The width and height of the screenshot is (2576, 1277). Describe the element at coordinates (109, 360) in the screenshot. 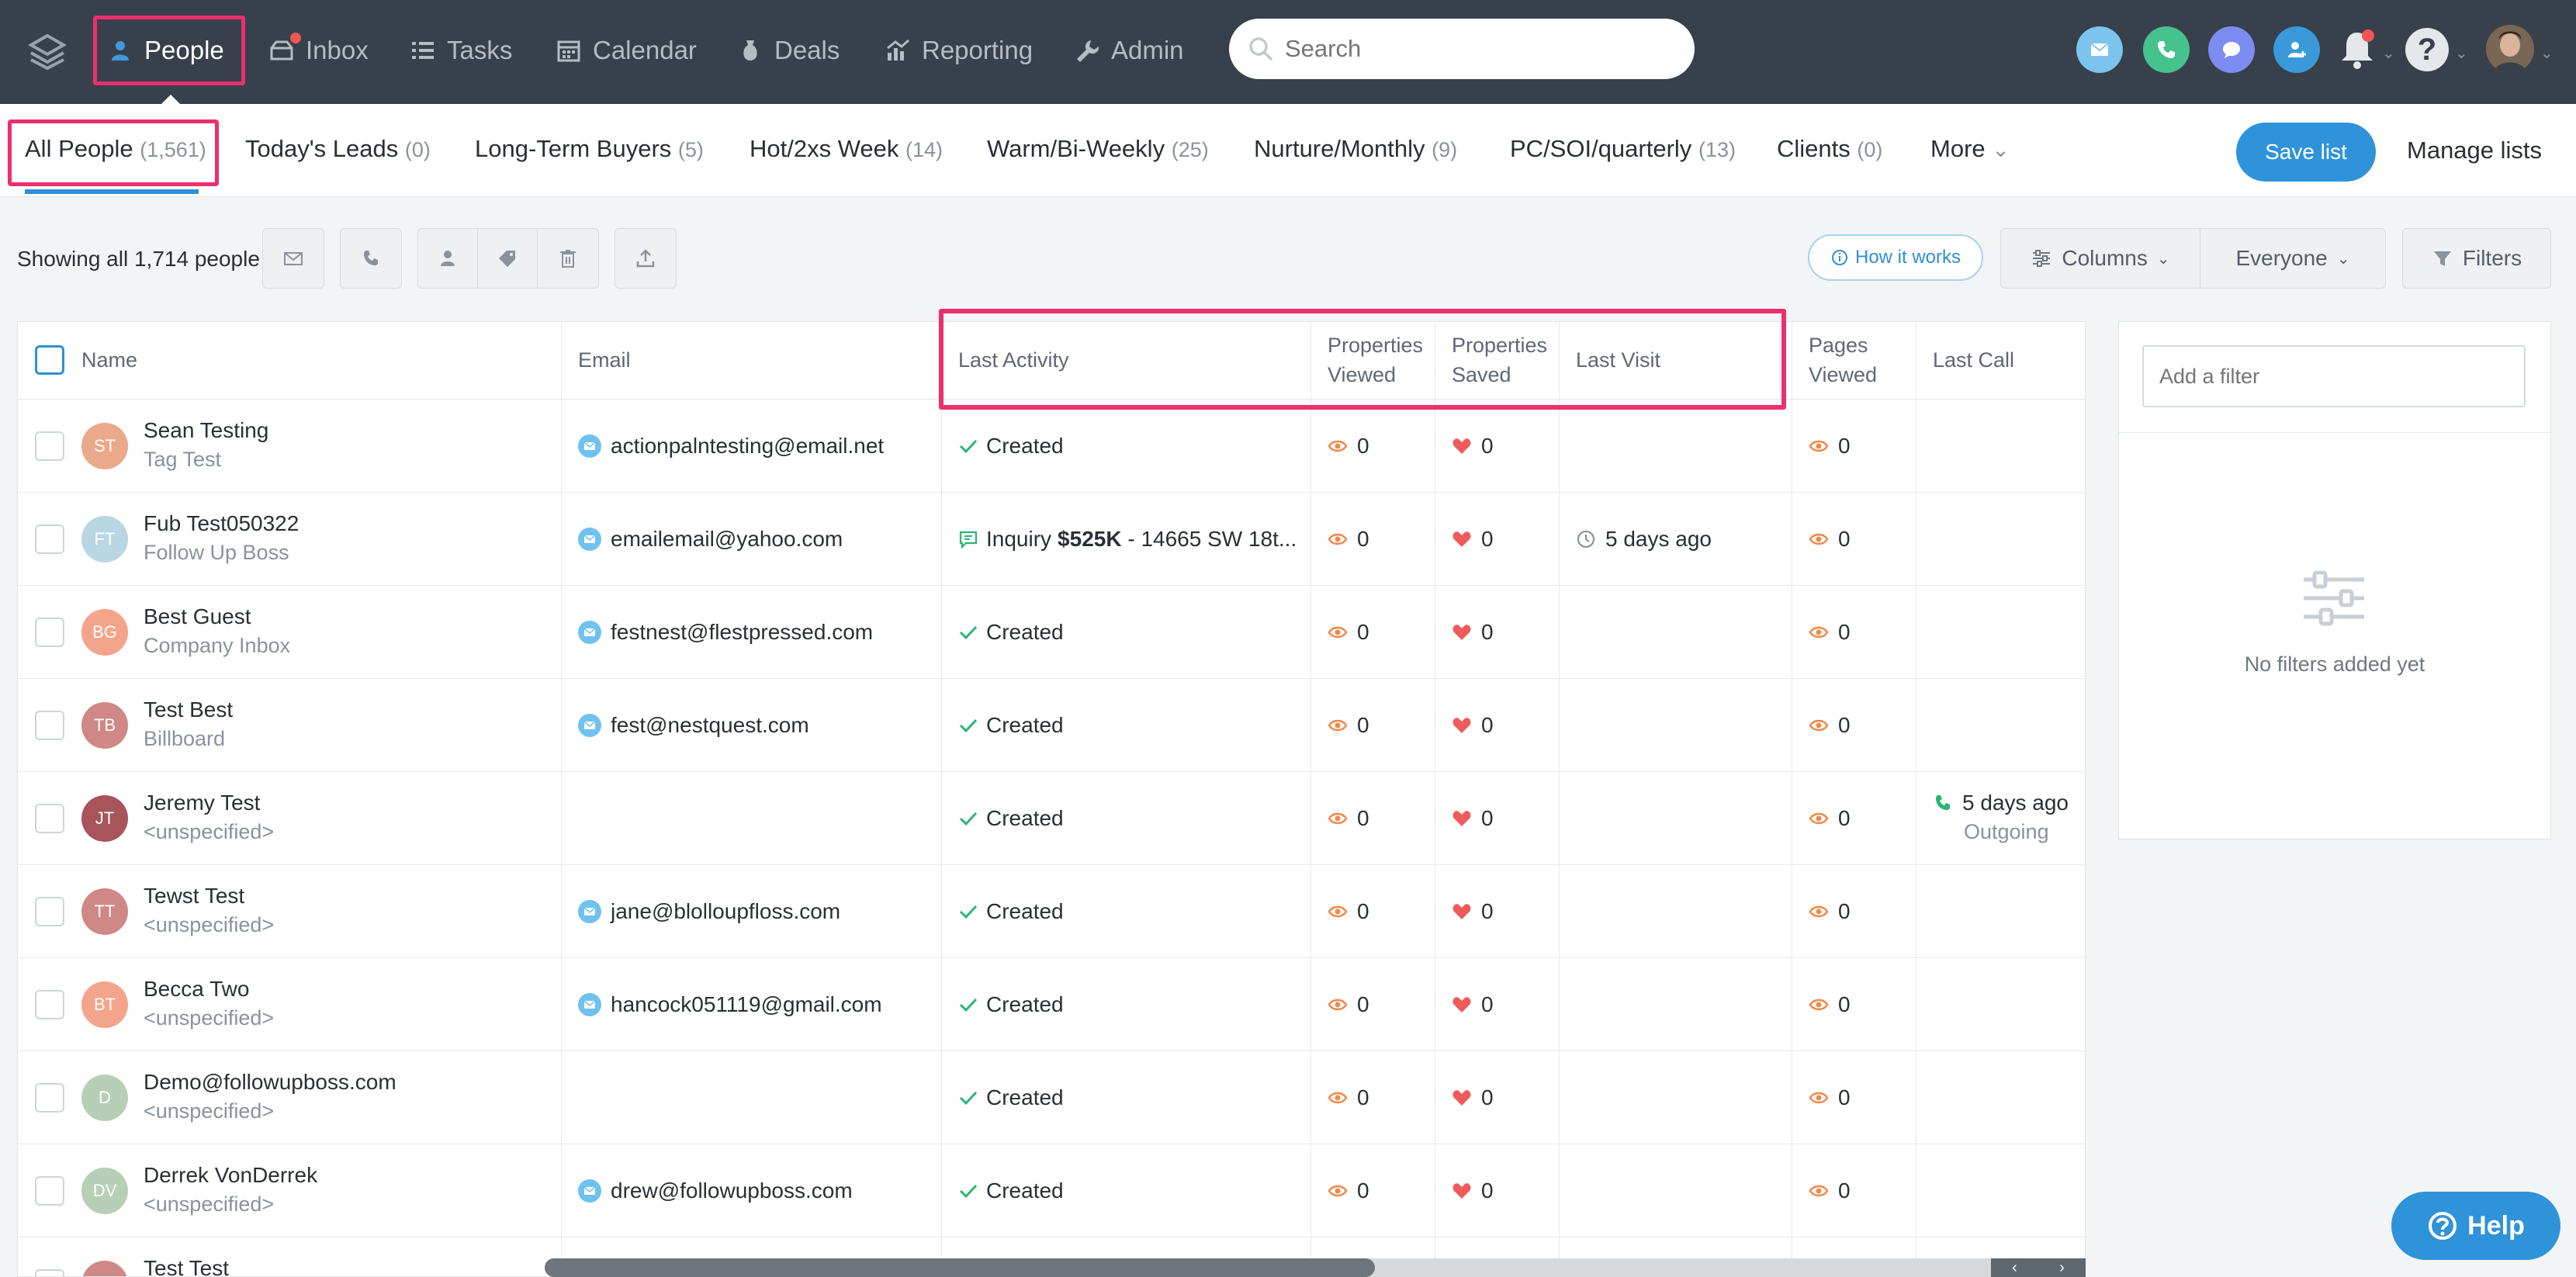

I see `header-name: Name` at that location.